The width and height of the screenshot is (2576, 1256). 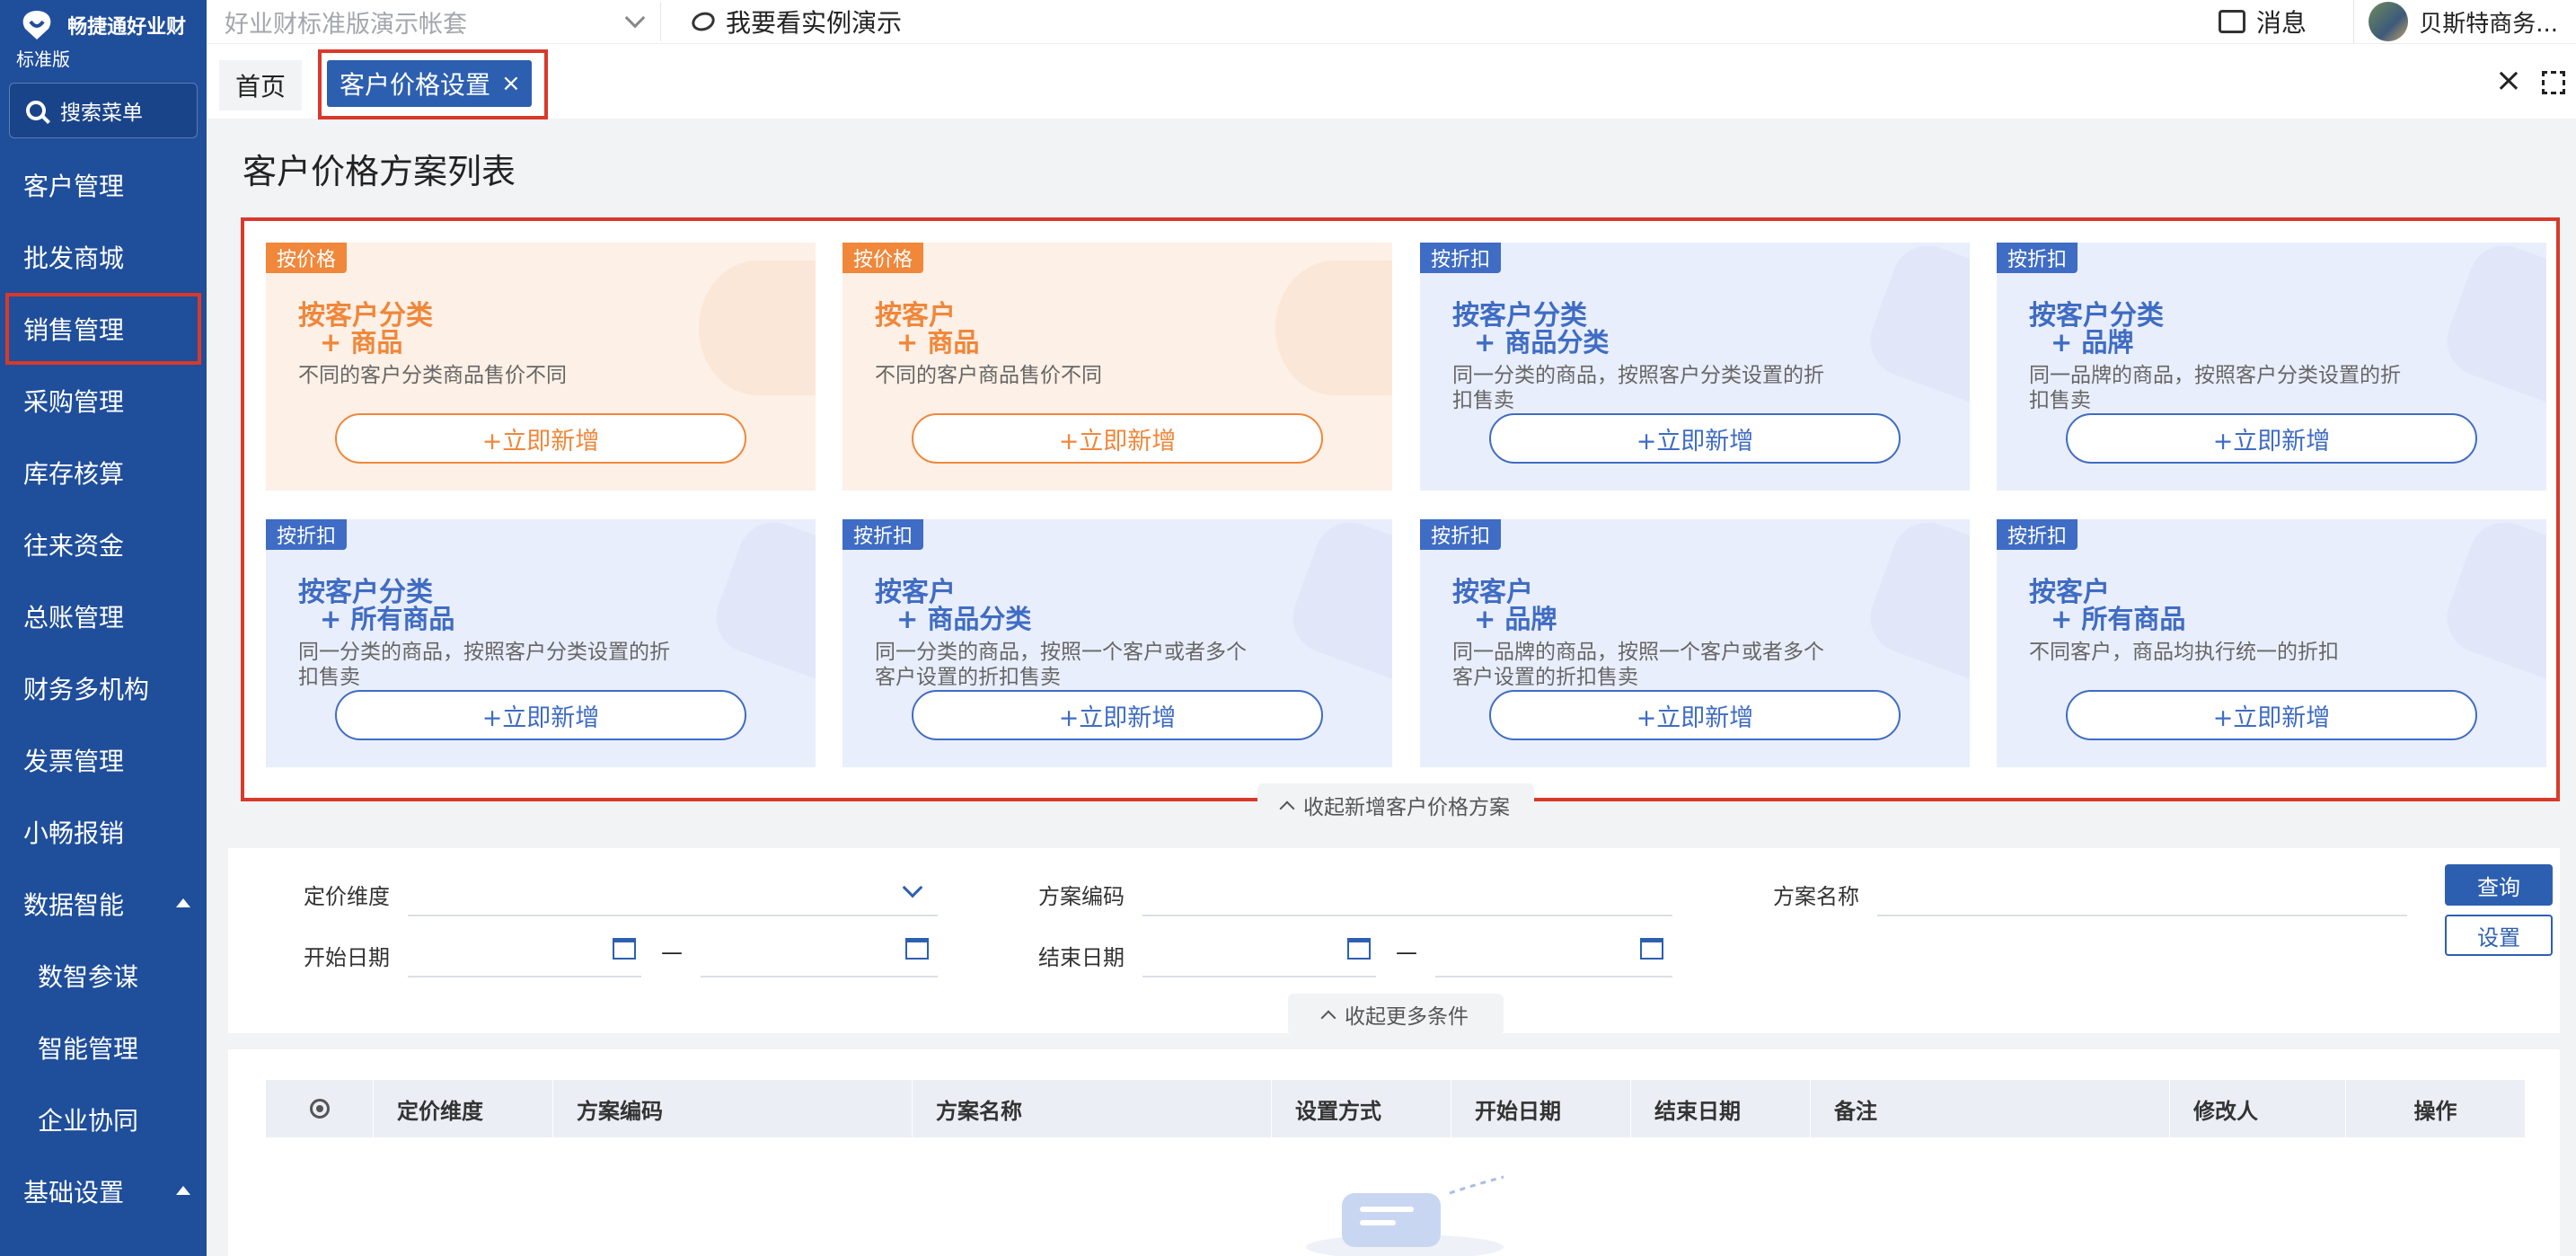 What do you see at coordinates (434, 21) in the screenshot?
I see `account-book-select: 好业财标准版演示帐套` at bounding box center [434, 21].